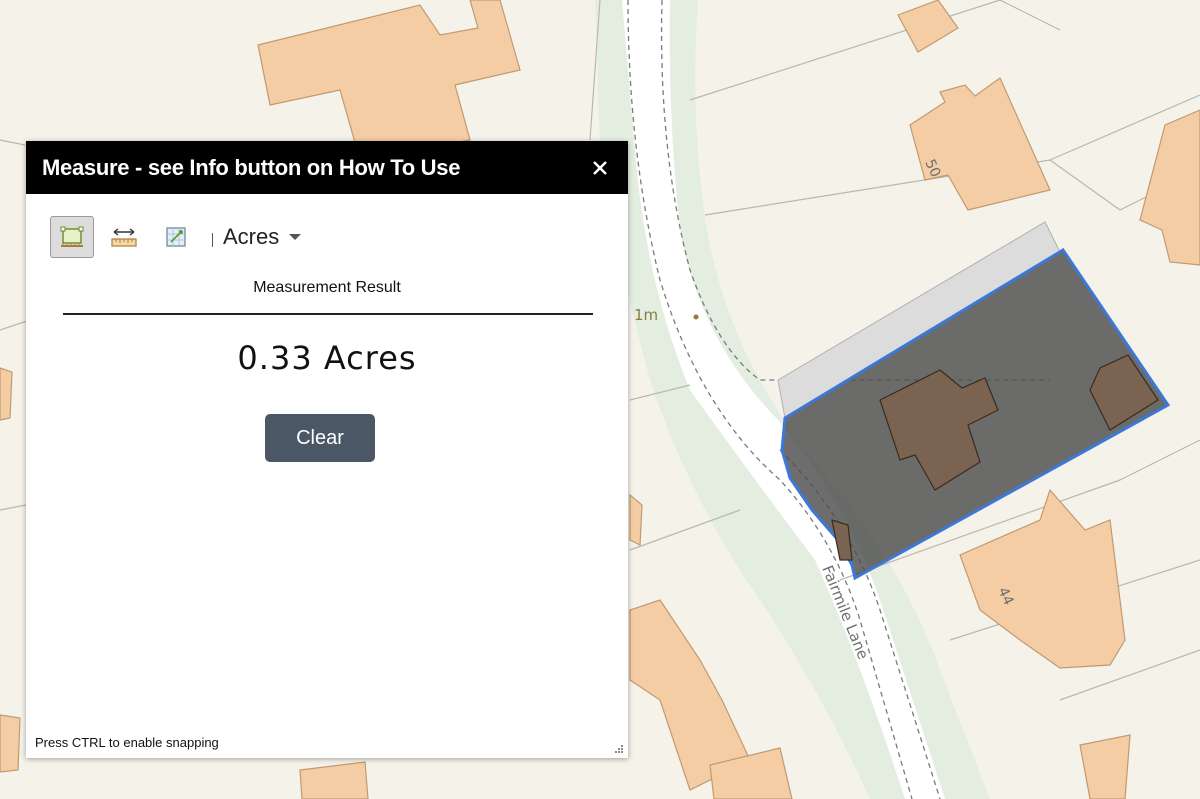 The image size is (1200, 799). I want to click on resize-grip-icon, so click(619, 749).